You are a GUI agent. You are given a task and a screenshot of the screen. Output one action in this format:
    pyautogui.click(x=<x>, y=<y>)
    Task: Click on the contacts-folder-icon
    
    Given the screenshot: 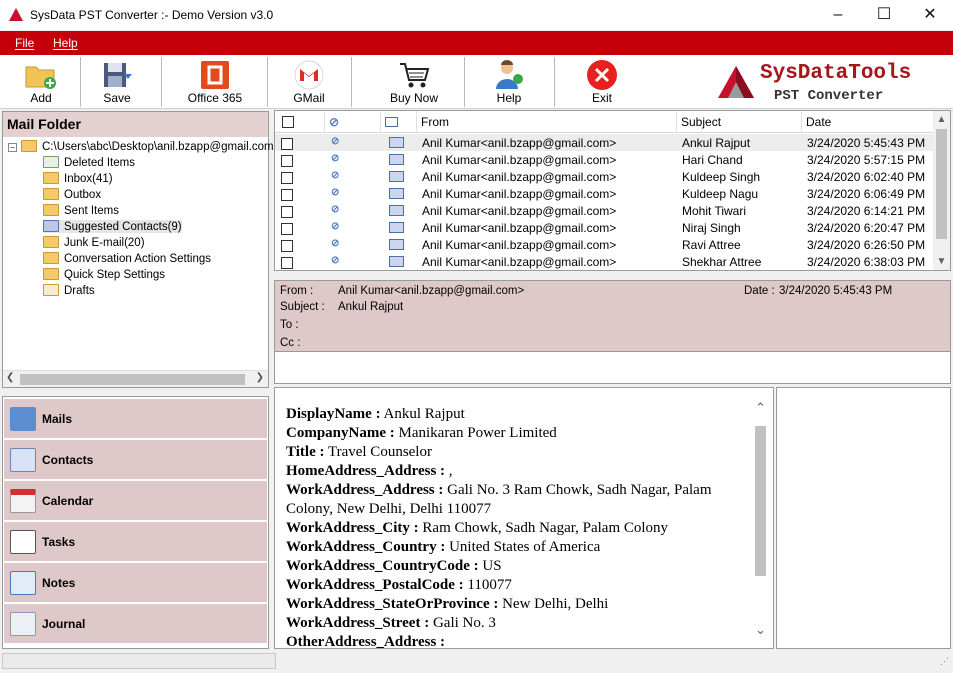 What is the action you would take?
    pyautogui.click(x=51, y=226)
    